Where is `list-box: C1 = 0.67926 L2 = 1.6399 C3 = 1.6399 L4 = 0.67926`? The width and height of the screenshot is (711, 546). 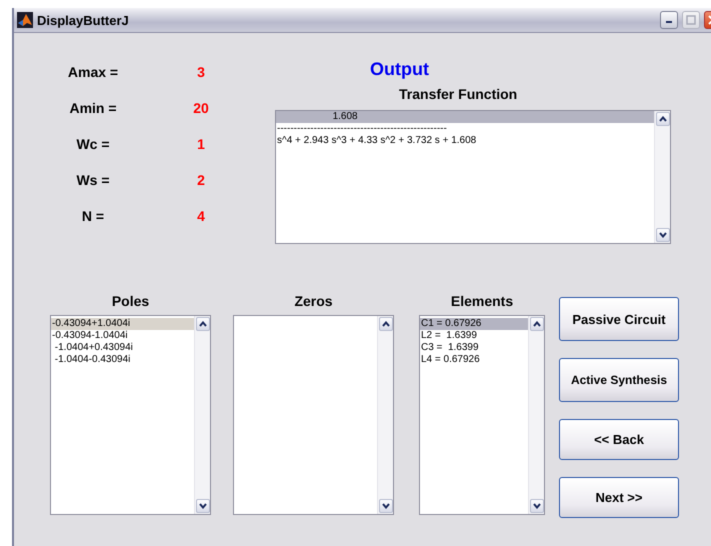 list-box: C1 = 0.67926 L2 = 1.6399 C3 = 1.6399 L4 = 0.67926 is located at coordinates (482, 415).